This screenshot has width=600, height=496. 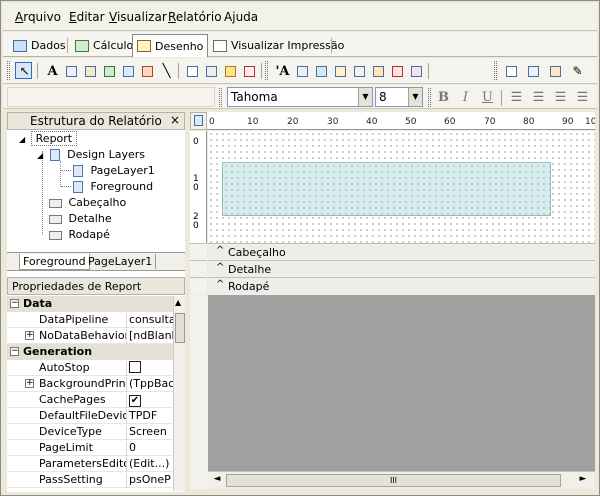 I want to click on tab-desenho: Desenho, so click(x=170, y=45).